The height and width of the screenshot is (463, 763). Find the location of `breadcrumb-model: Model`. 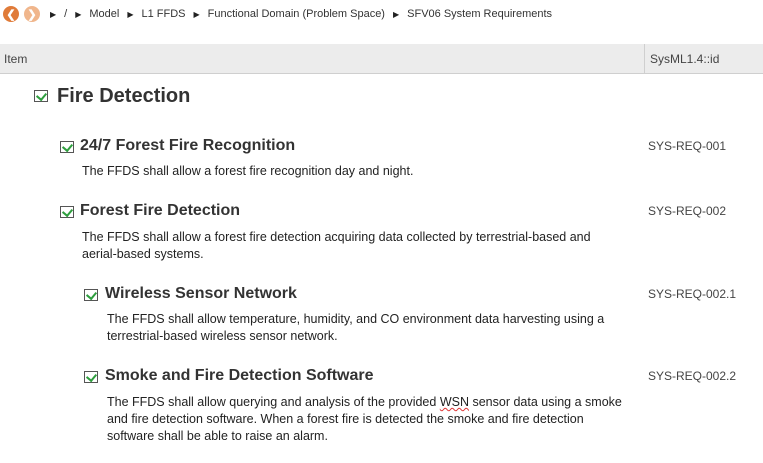

breadcrumb-model: Model is located at coordinates (104, 14).